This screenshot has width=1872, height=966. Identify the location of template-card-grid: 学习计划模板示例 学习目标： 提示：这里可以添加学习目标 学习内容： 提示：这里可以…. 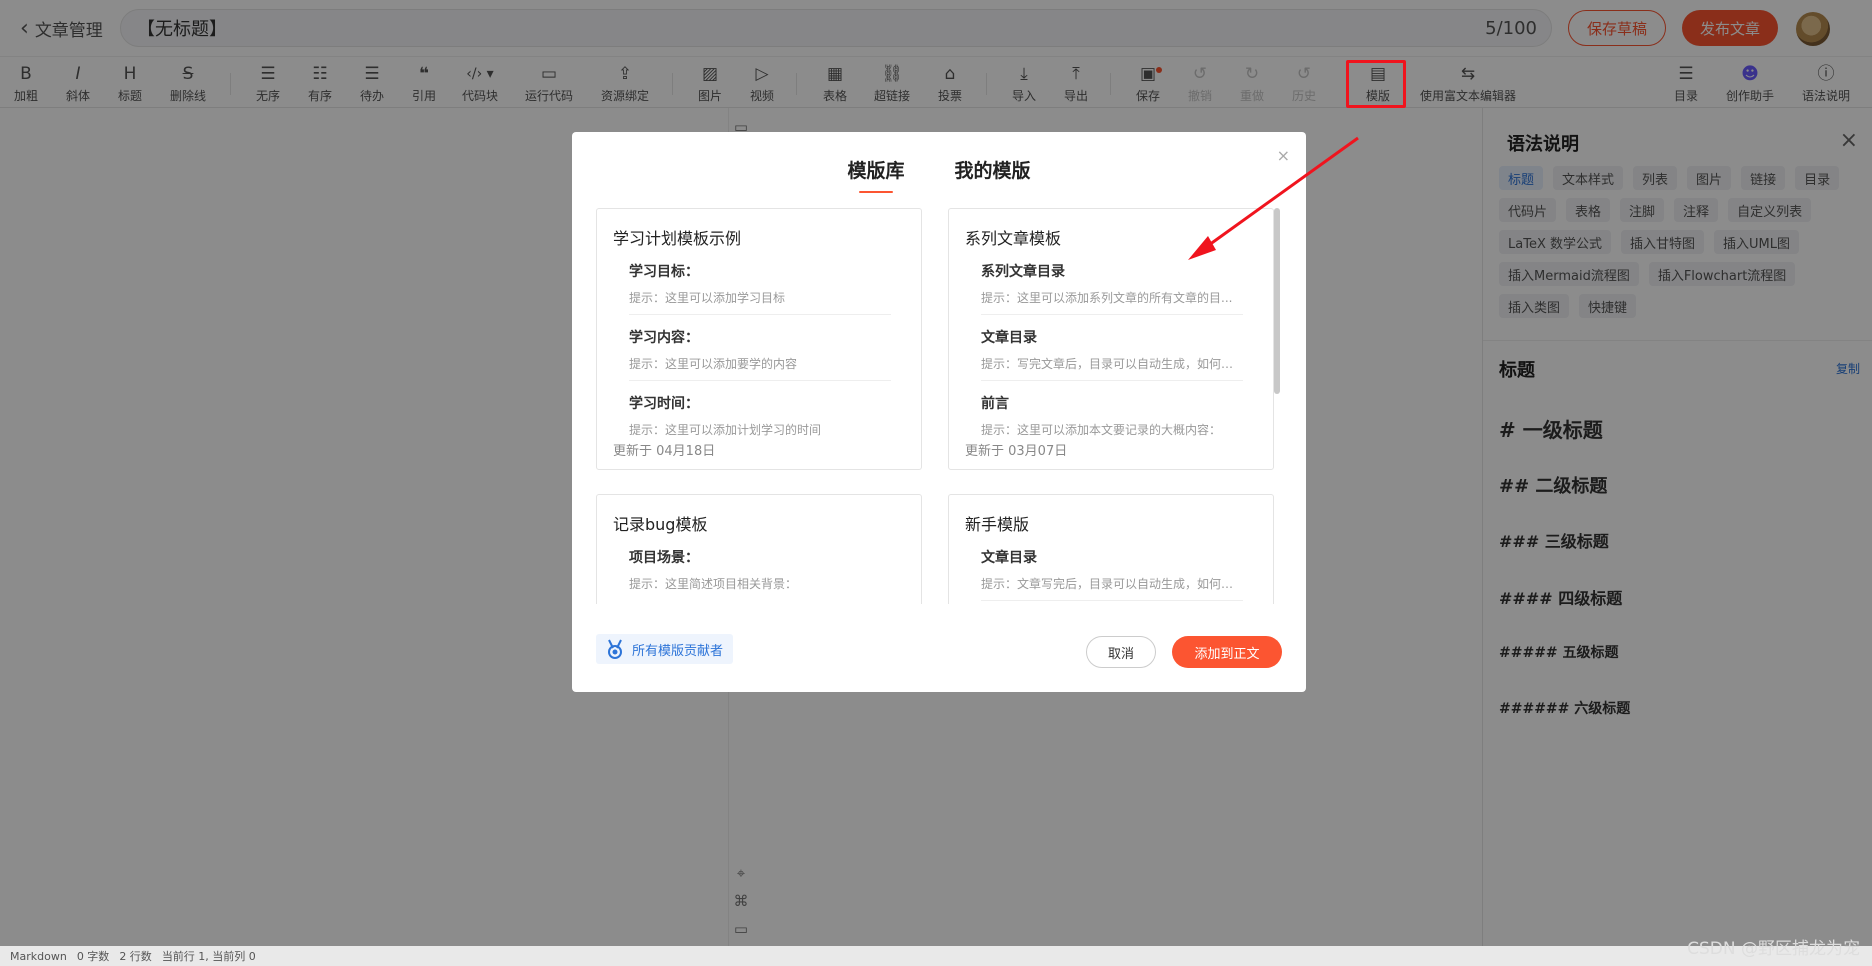
(936, 406).